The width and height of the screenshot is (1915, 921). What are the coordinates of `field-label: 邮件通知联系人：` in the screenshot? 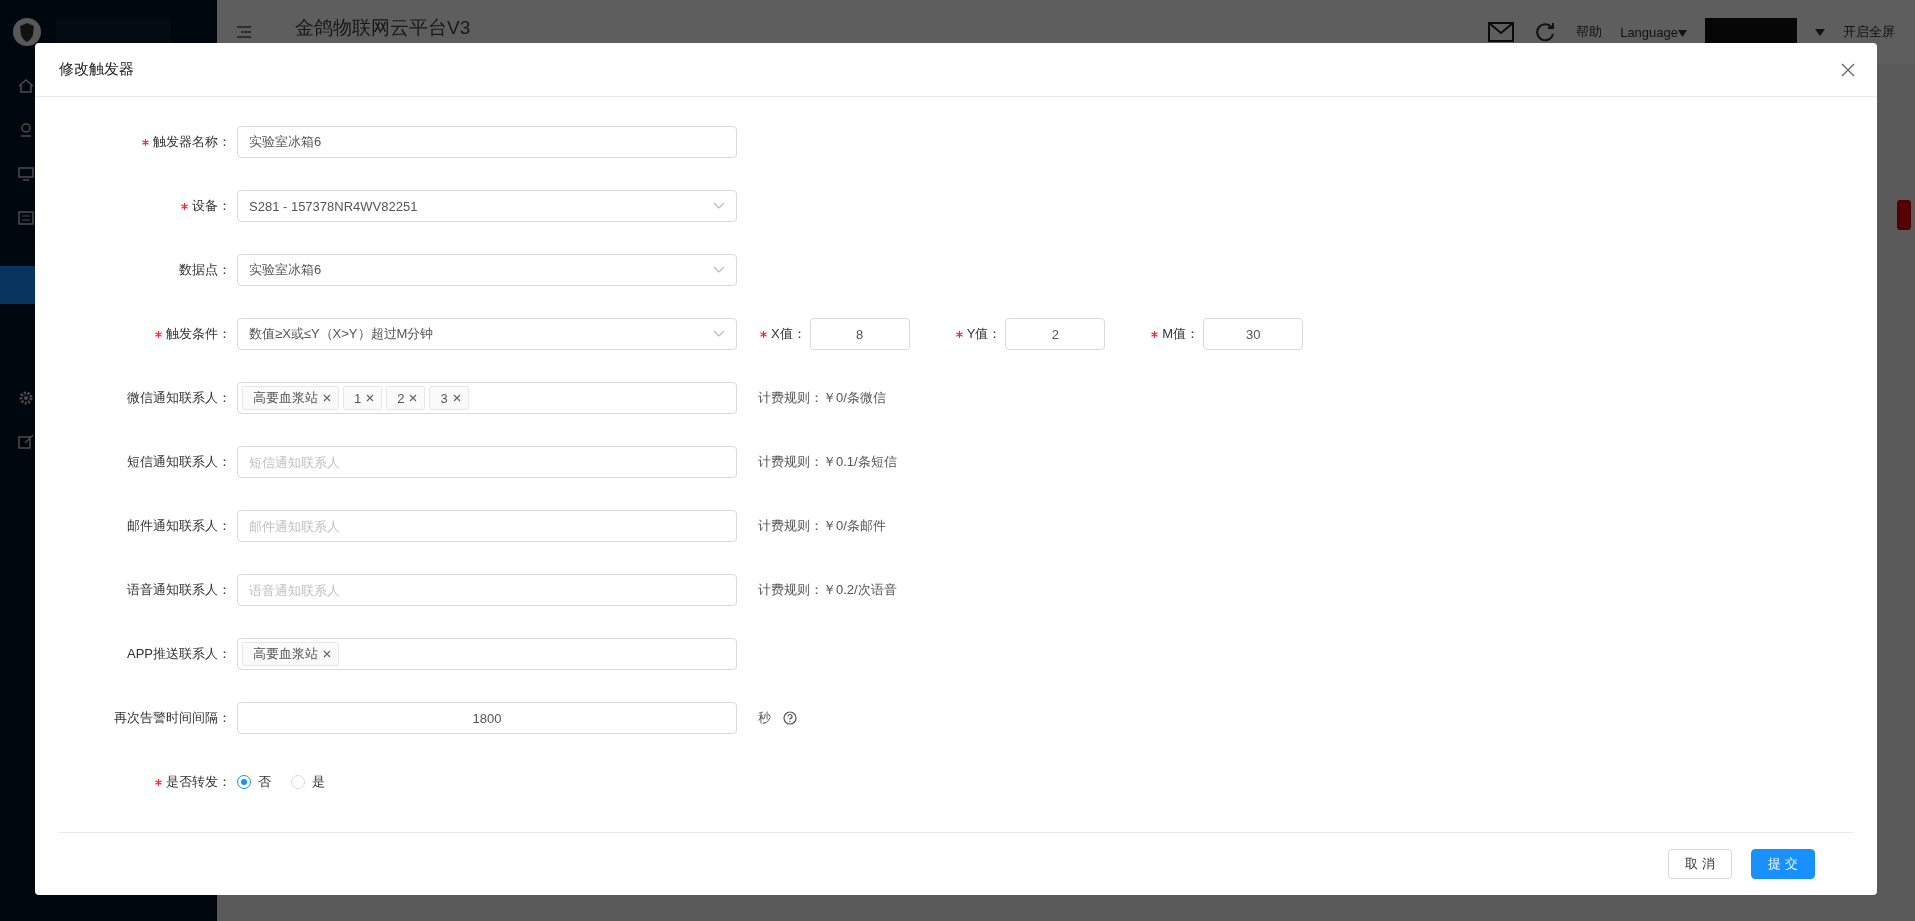 It's located at (179, 526).